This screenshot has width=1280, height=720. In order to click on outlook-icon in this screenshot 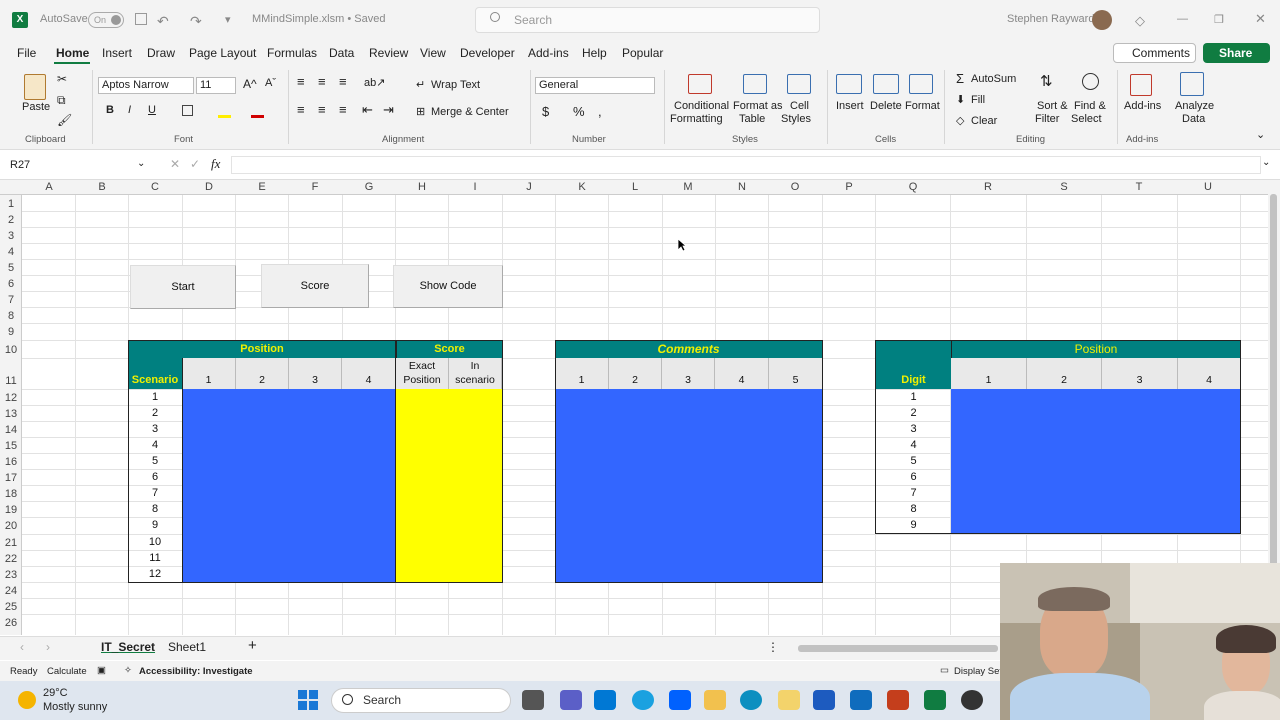, I will do `click(861, 700)`.